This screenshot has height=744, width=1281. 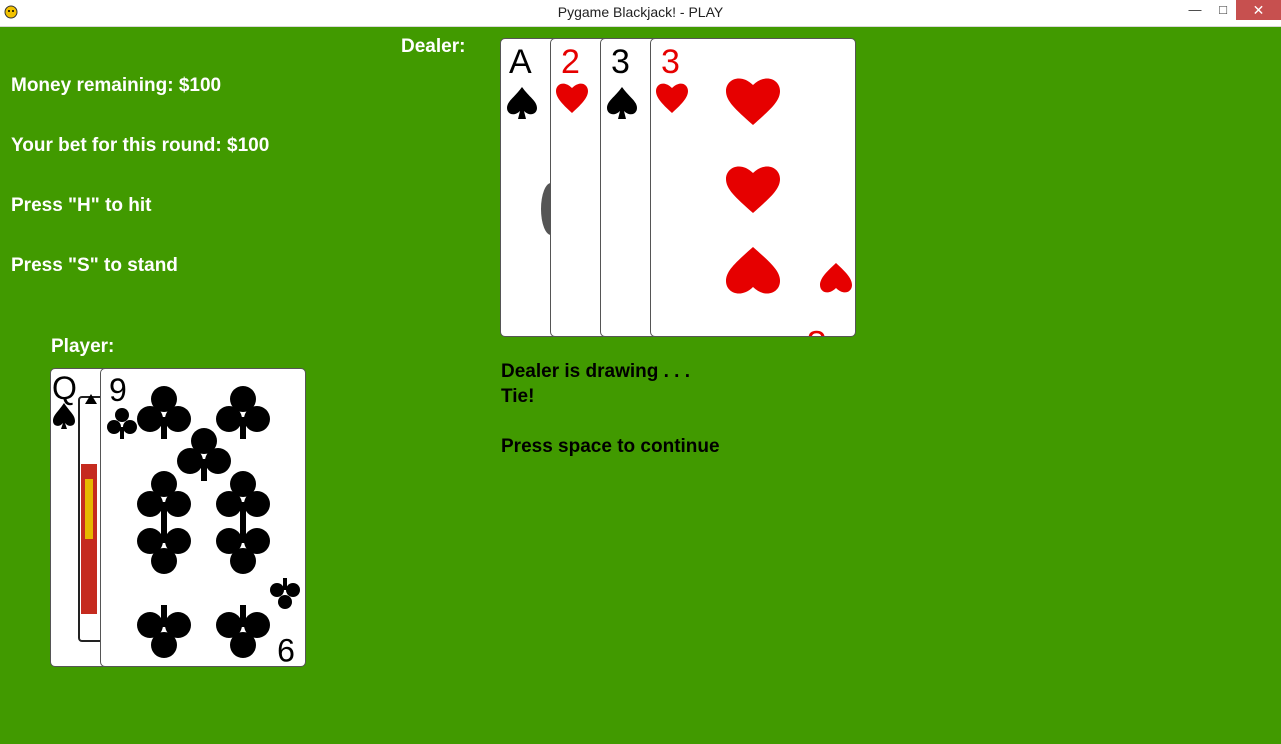 I want to click on card-rank: Q, so click(x=64, y=388).